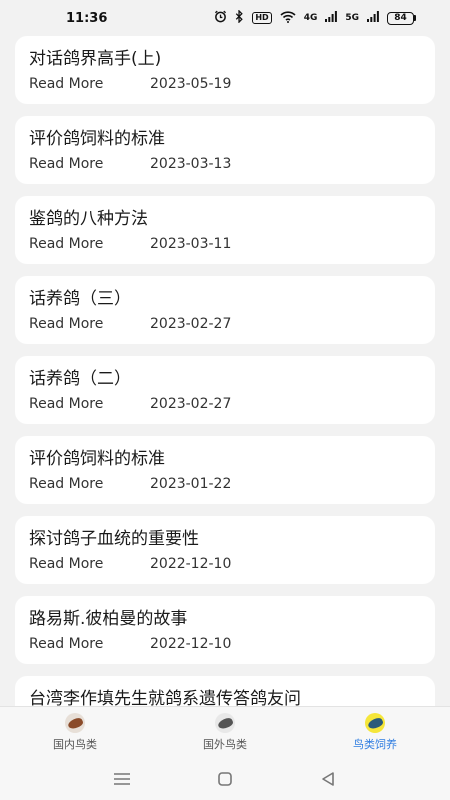 This screenshot has height=800, width=450. I want to click on article-card: 话养鸽（三） Read More 2023-02-27, so click(225, 310).